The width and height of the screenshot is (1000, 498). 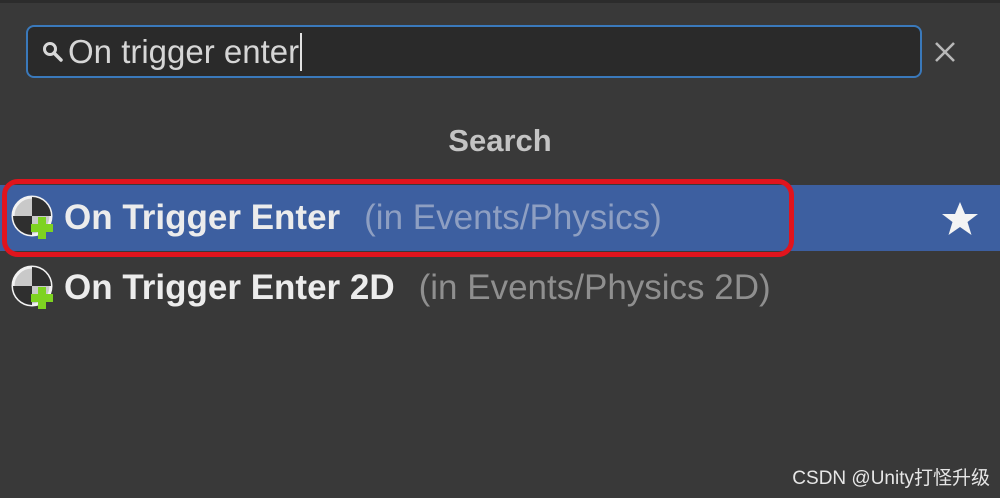 I want to click on search-icon, so click(x=53, y=52).